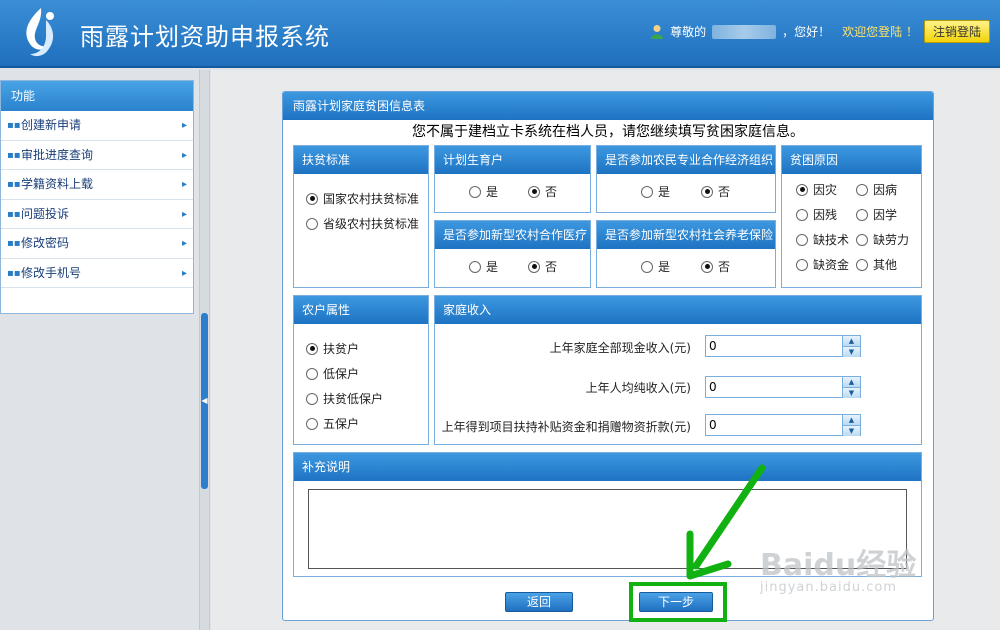 Image resolution: width=1000 pixels, height=630 pixels. I want to click on radio-label: 国家农村扶贫标准, so click(371, 199).